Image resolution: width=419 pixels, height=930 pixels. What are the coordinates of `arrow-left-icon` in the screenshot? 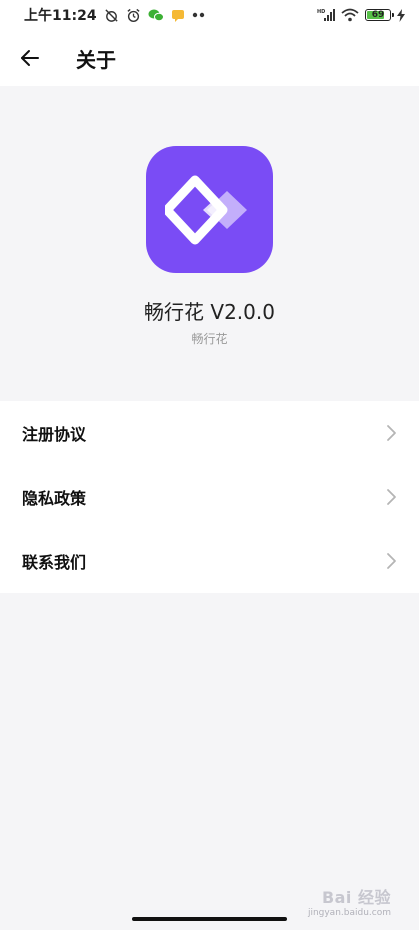 It's located at (30, 58).